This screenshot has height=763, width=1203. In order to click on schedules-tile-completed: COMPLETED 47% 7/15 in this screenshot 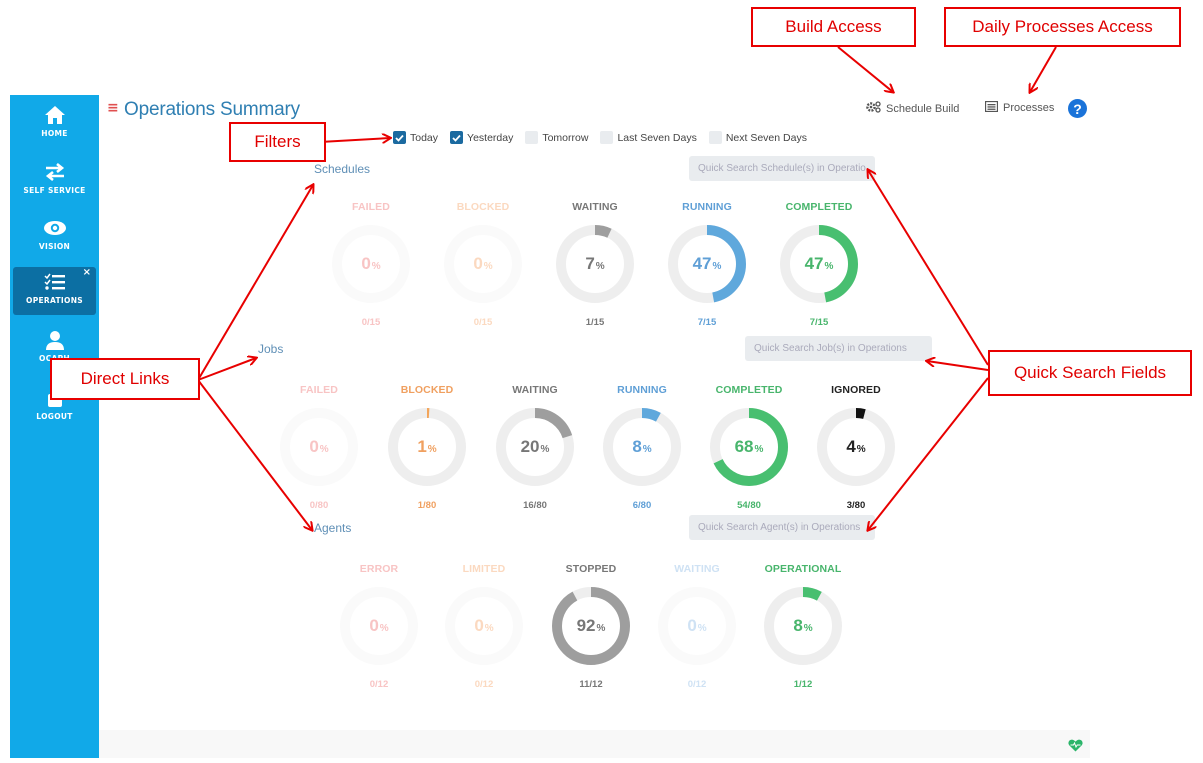, I will do `click(819, 264)`.